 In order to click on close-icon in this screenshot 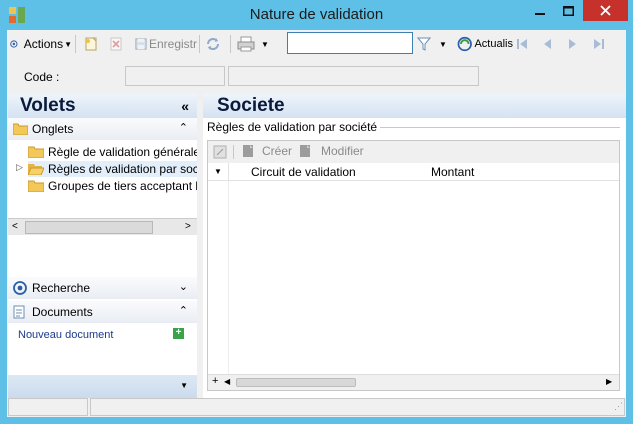, I will do `click(605, 10)`.